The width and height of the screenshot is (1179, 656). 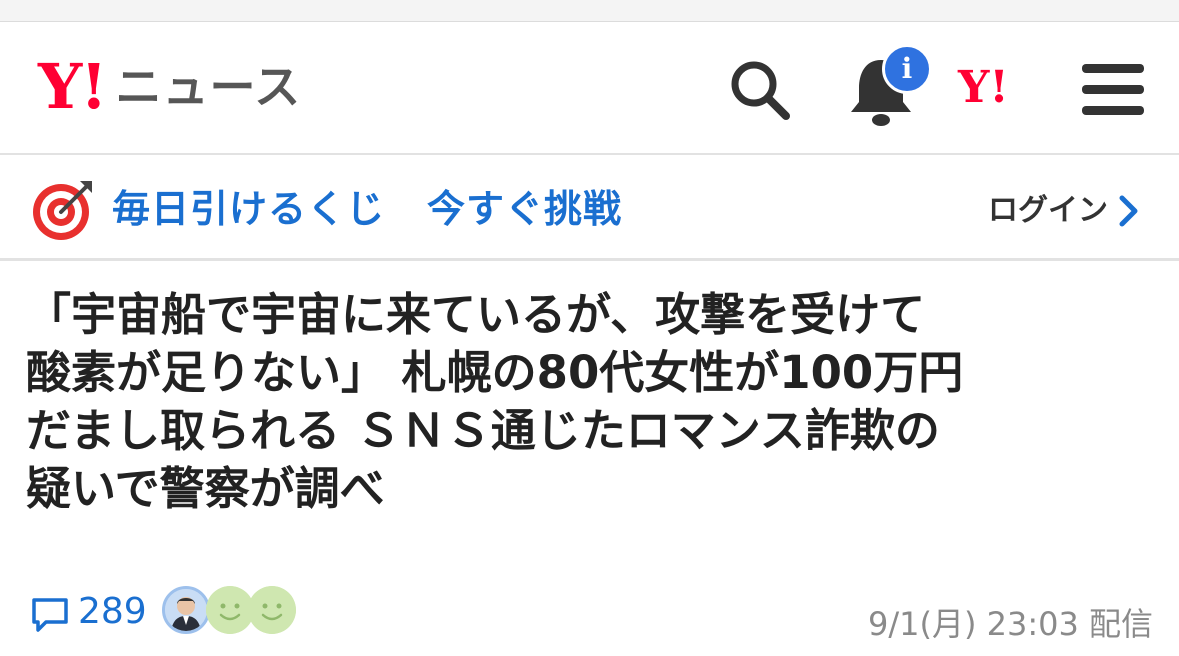 I want to click on promo-challenge-label: 今すぐ挑戦, so click(x=525, y=209).